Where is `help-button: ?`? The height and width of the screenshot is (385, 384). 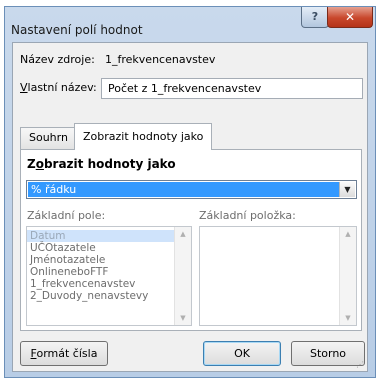 help-button: ? is located at coordinates (315, 17).